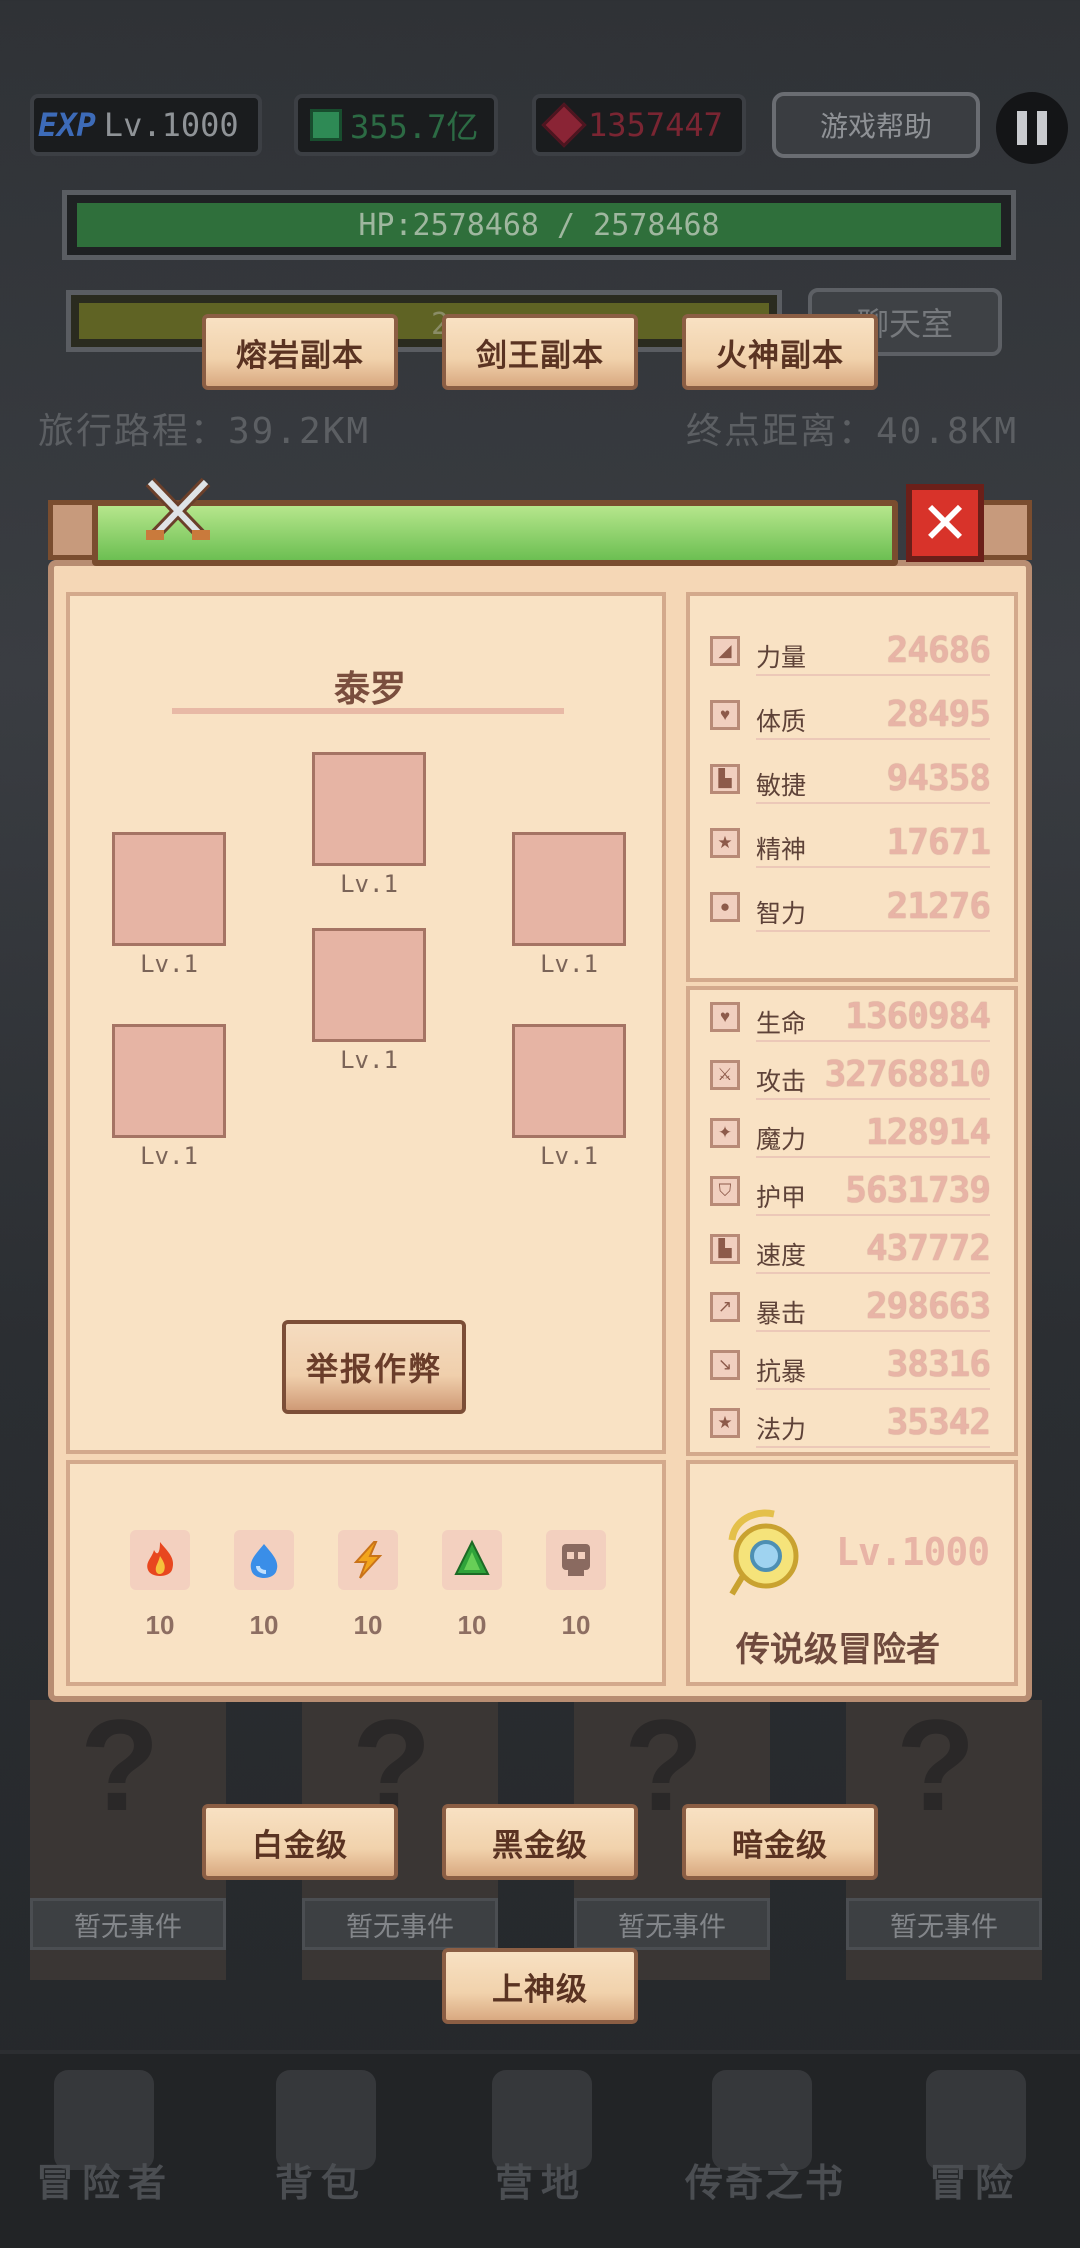  Describe the element at coordinates (67, 125) in the screenshot. I see `exp-badge: EXP` at that location.